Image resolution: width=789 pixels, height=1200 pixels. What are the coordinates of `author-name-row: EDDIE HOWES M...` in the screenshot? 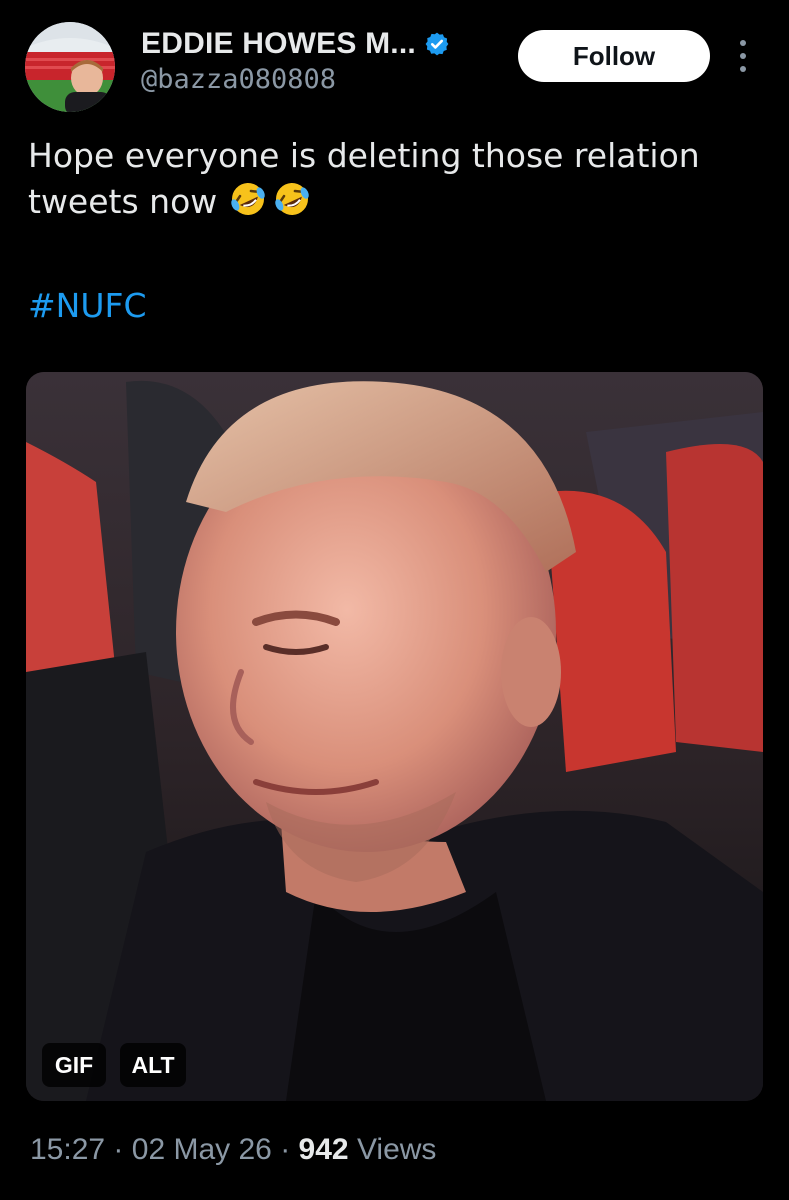 It's located at (295, 44).